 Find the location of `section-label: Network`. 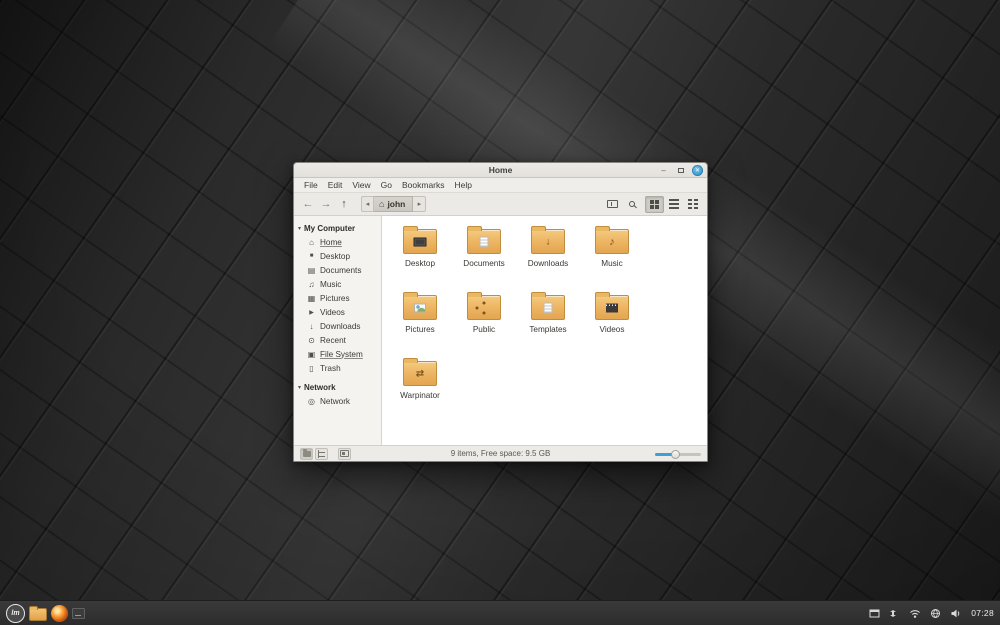

section-label: Network is located at coordinates (320, 387).